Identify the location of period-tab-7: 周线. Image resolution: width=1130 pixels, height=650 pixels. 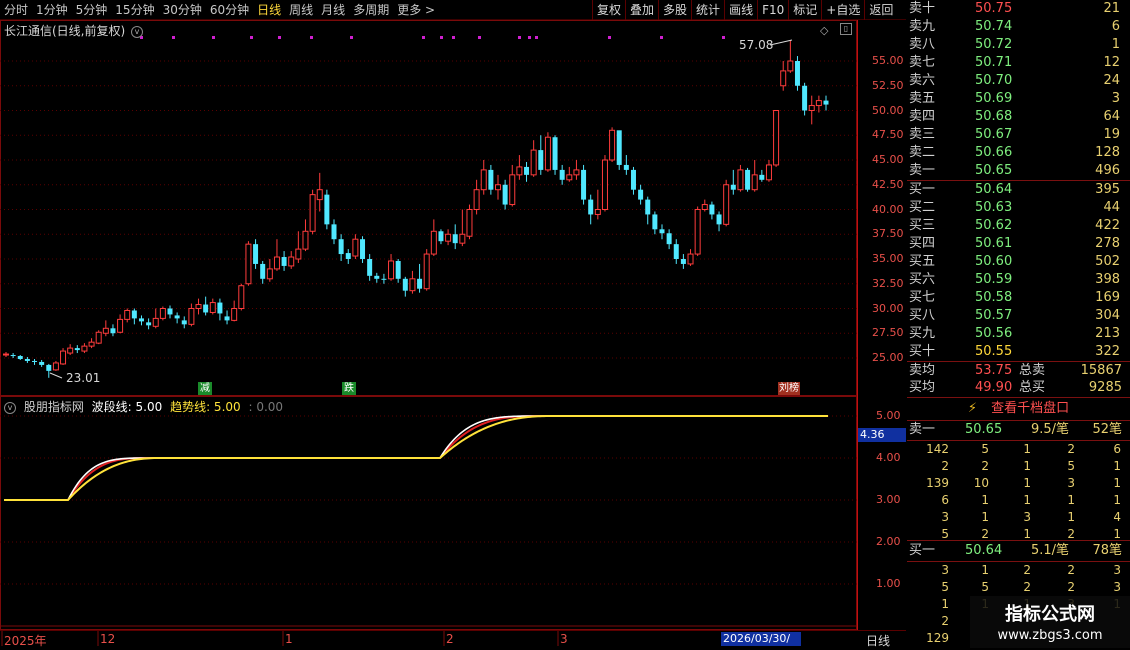
(301, 10).